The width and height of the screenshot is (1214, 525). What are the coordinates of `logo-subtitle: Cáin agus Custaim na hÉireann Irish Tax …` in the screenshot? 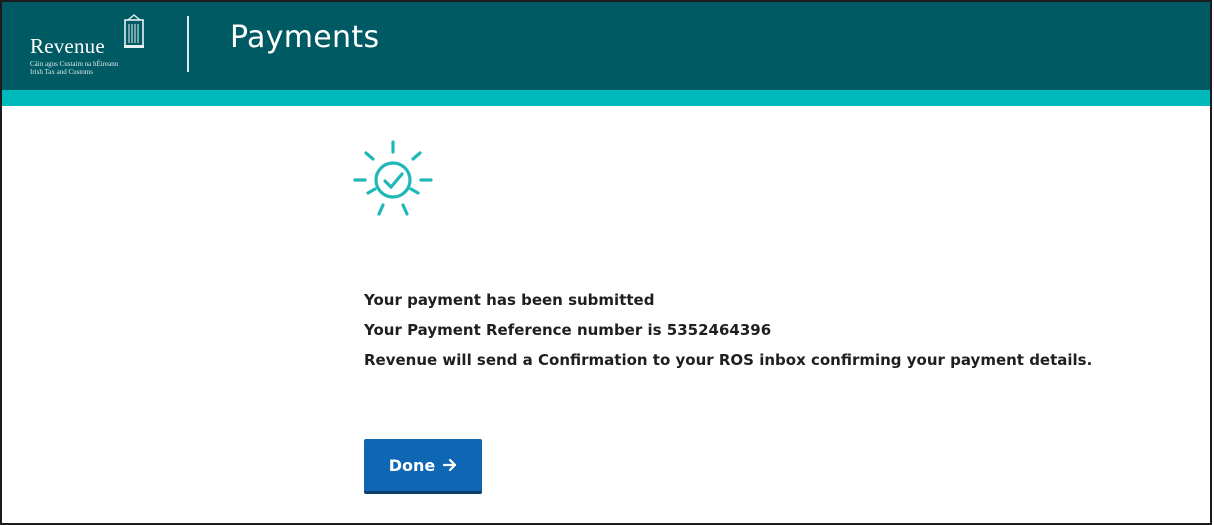 It's located at (74, 68).